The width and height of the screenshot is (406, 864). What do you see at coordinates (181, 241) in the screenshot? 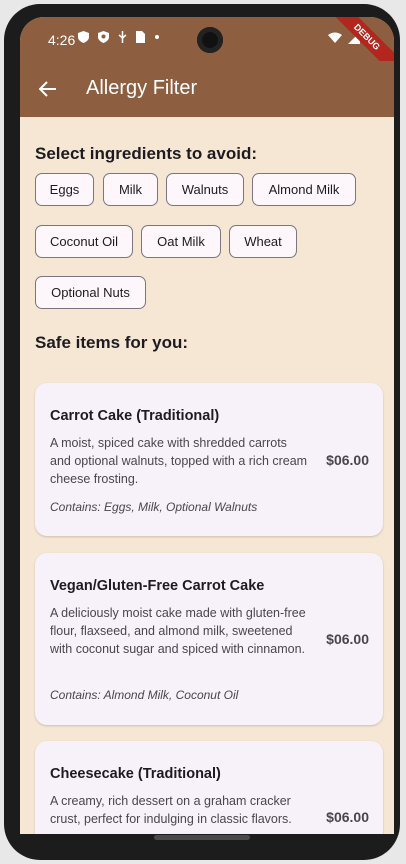
I see `chip-oat-milk: Oat Milk` at bounding box center [181, 241].